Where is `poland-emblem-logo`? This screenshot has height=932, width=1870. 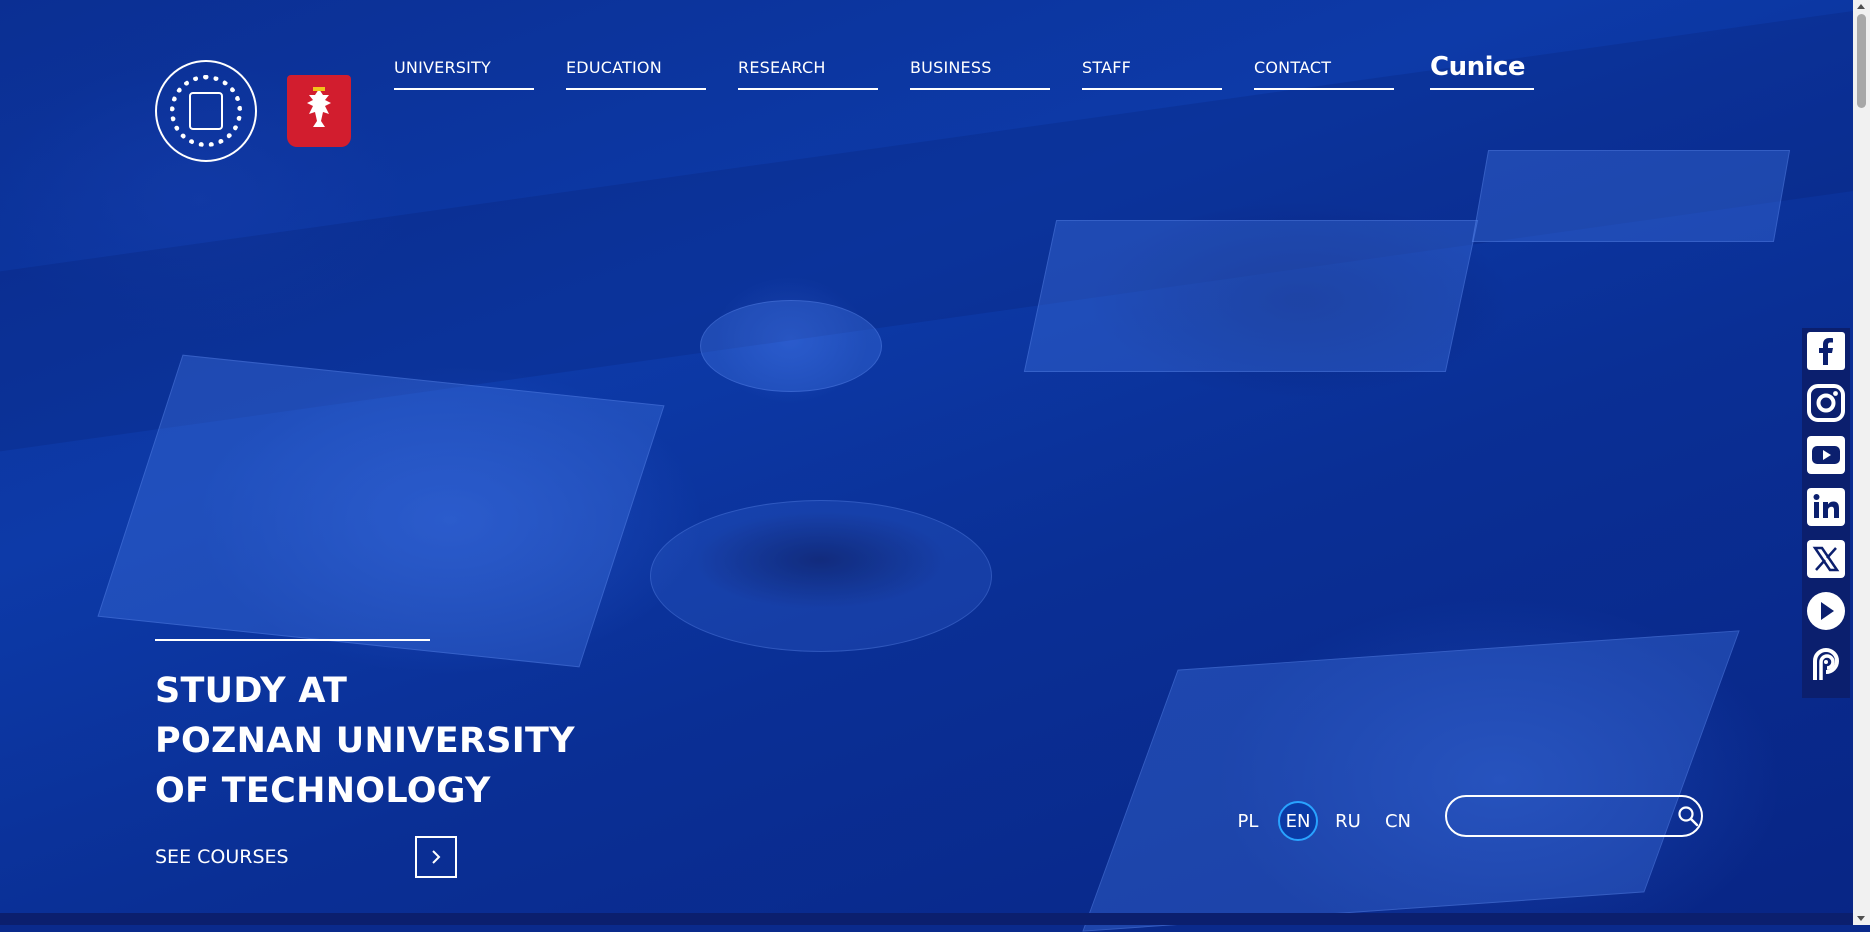
poland-emblem-logo is located at coordinates (319, 111).